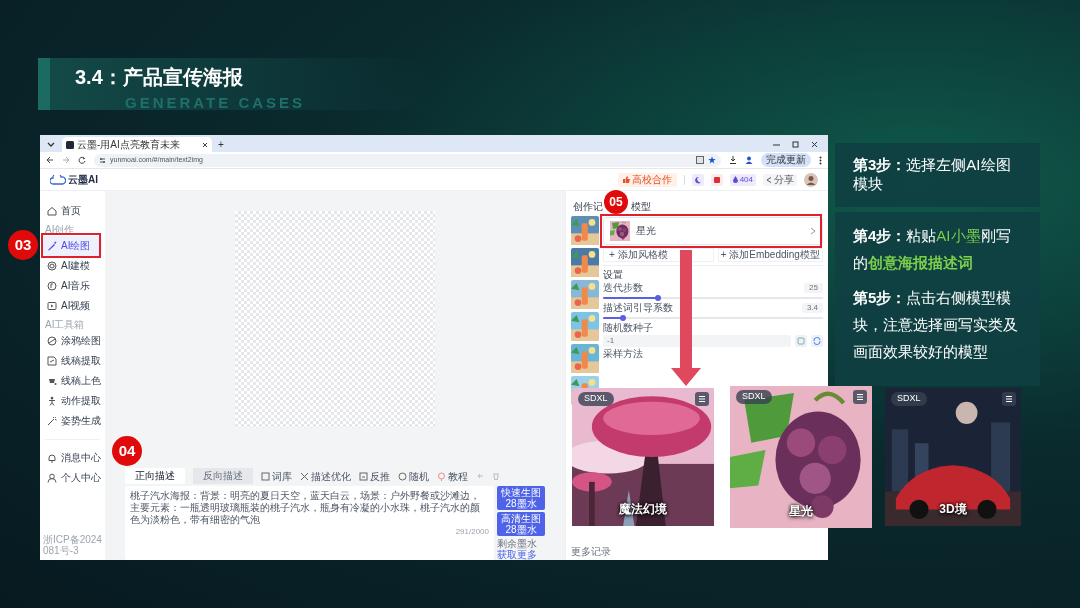  Describe the element at coordinates (452, 476) in the screenshot. I see `prompt-tool: 教程` at that location.